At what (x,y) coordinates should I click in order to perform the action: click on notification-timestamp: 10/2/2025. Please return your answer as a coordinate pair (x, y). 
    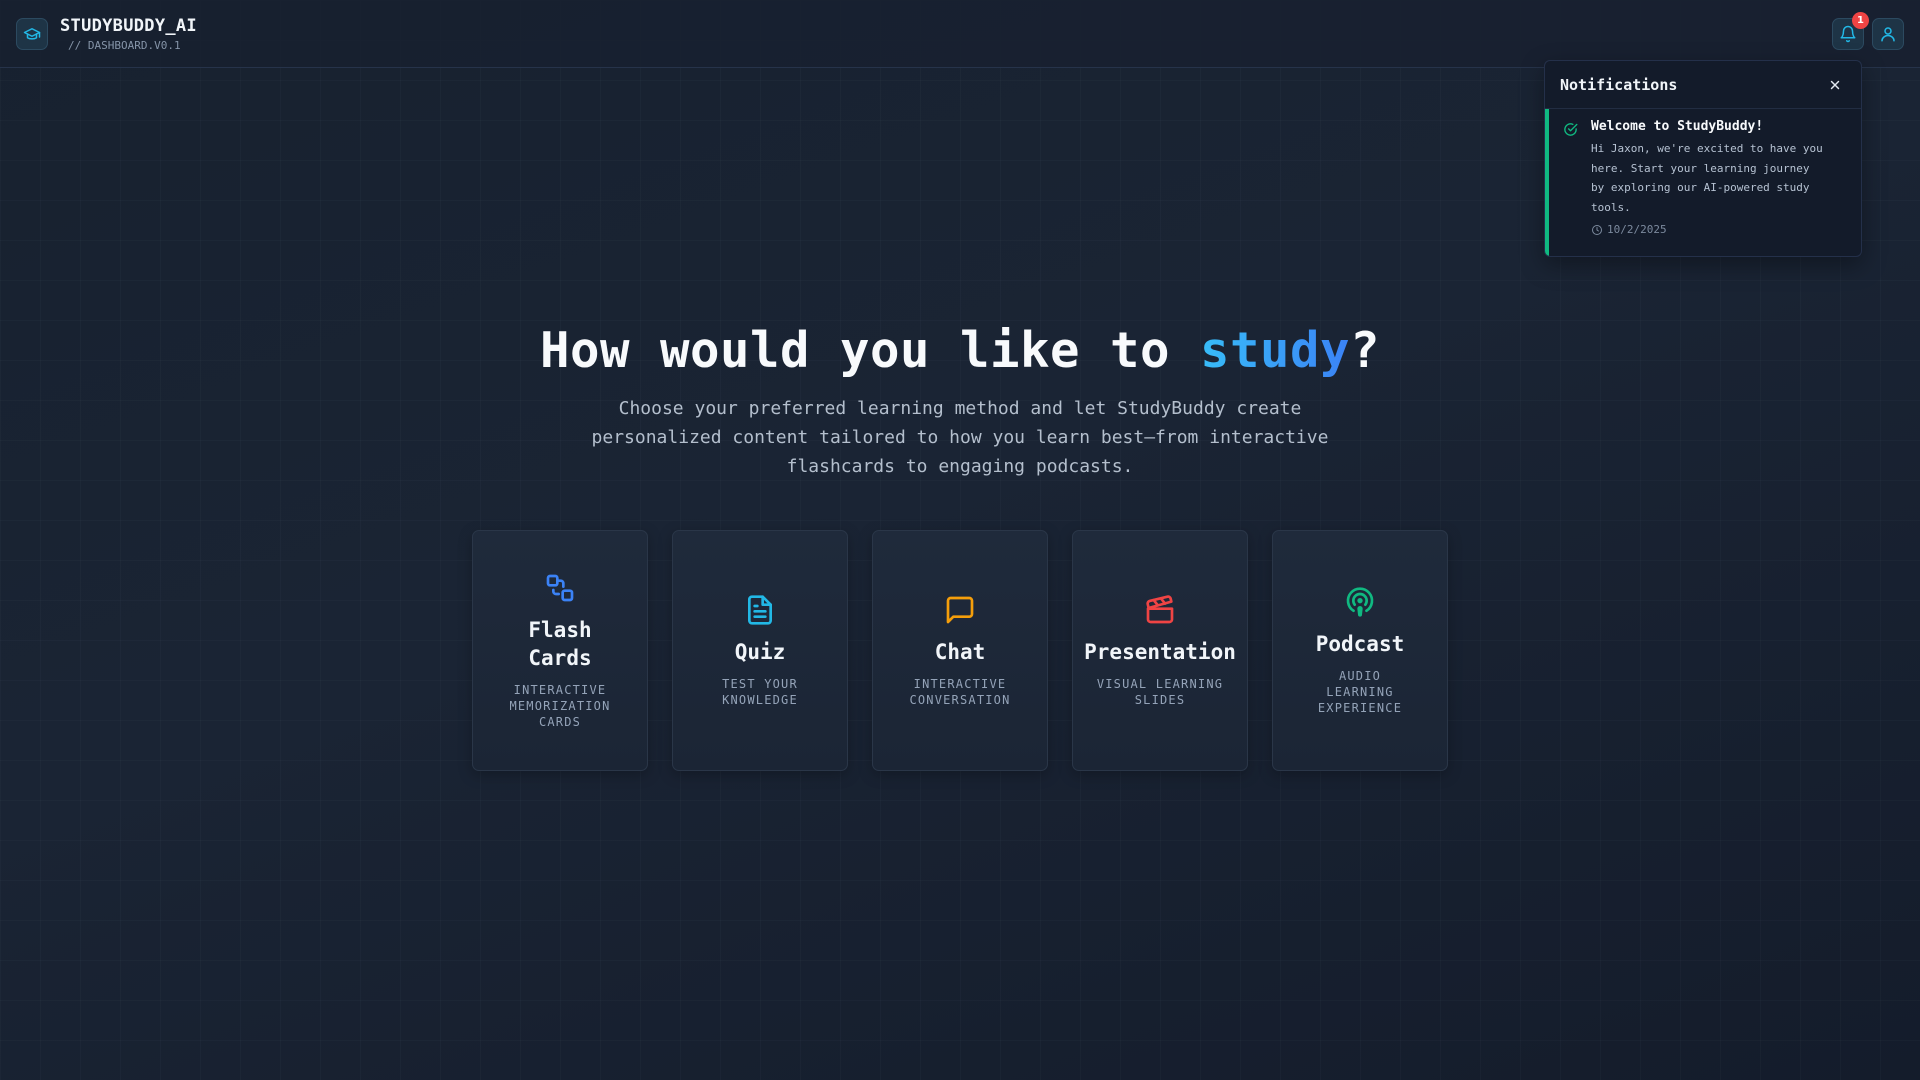
    Looking at the image, I should click on (1637, 229).